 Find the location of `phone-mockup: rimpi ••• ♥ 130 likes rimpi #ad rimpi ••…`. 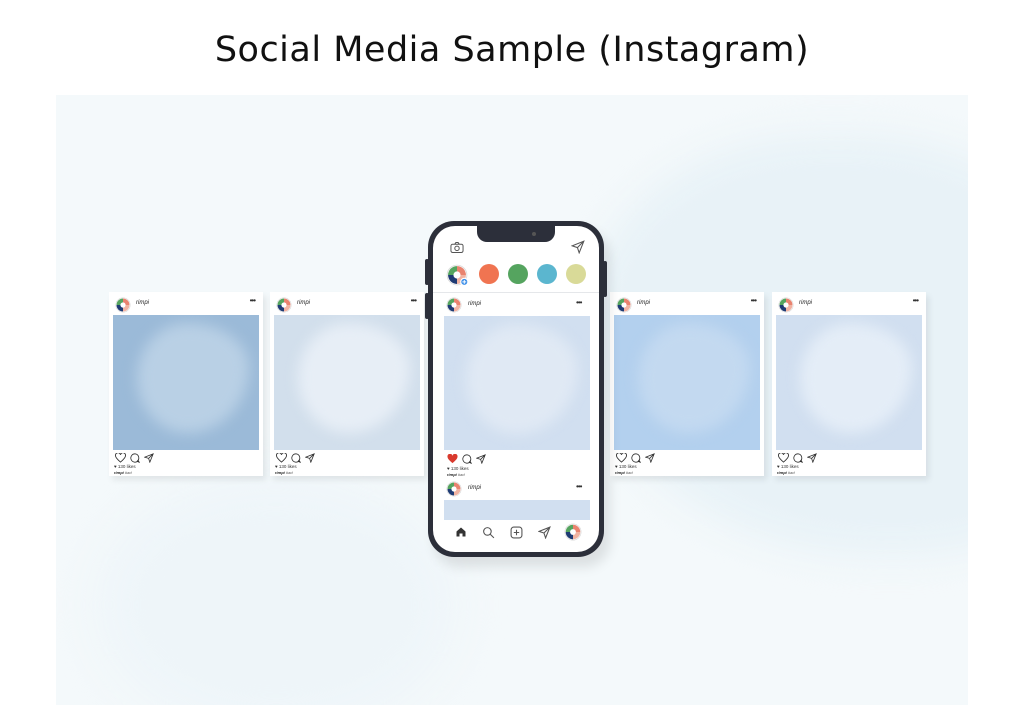

phone-mockup: rimpi ••• ♥ 130 likes rimpi #ad rimpi ••… is located at coordinates (516, 389).